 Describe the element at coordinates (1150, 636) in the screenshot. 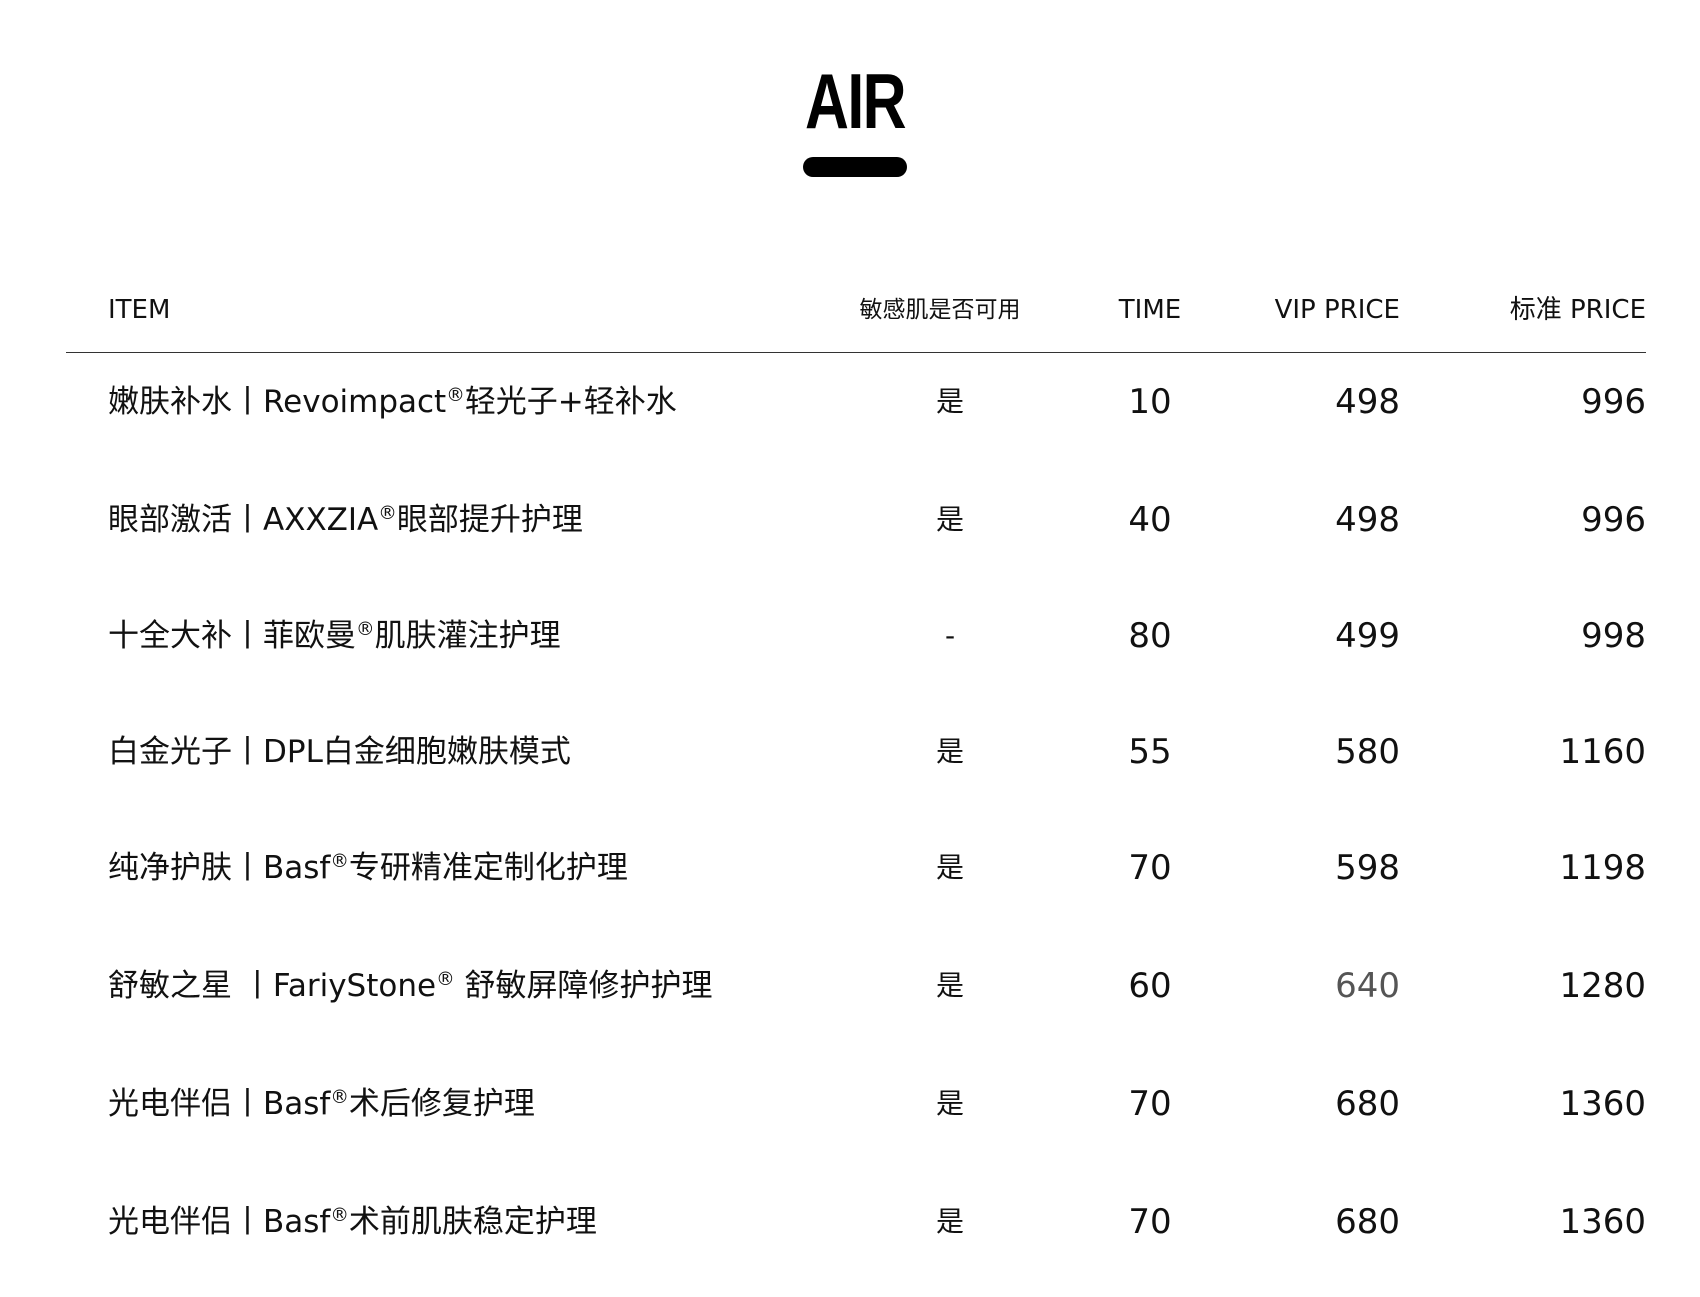

I see `row-time: 80` at that location.